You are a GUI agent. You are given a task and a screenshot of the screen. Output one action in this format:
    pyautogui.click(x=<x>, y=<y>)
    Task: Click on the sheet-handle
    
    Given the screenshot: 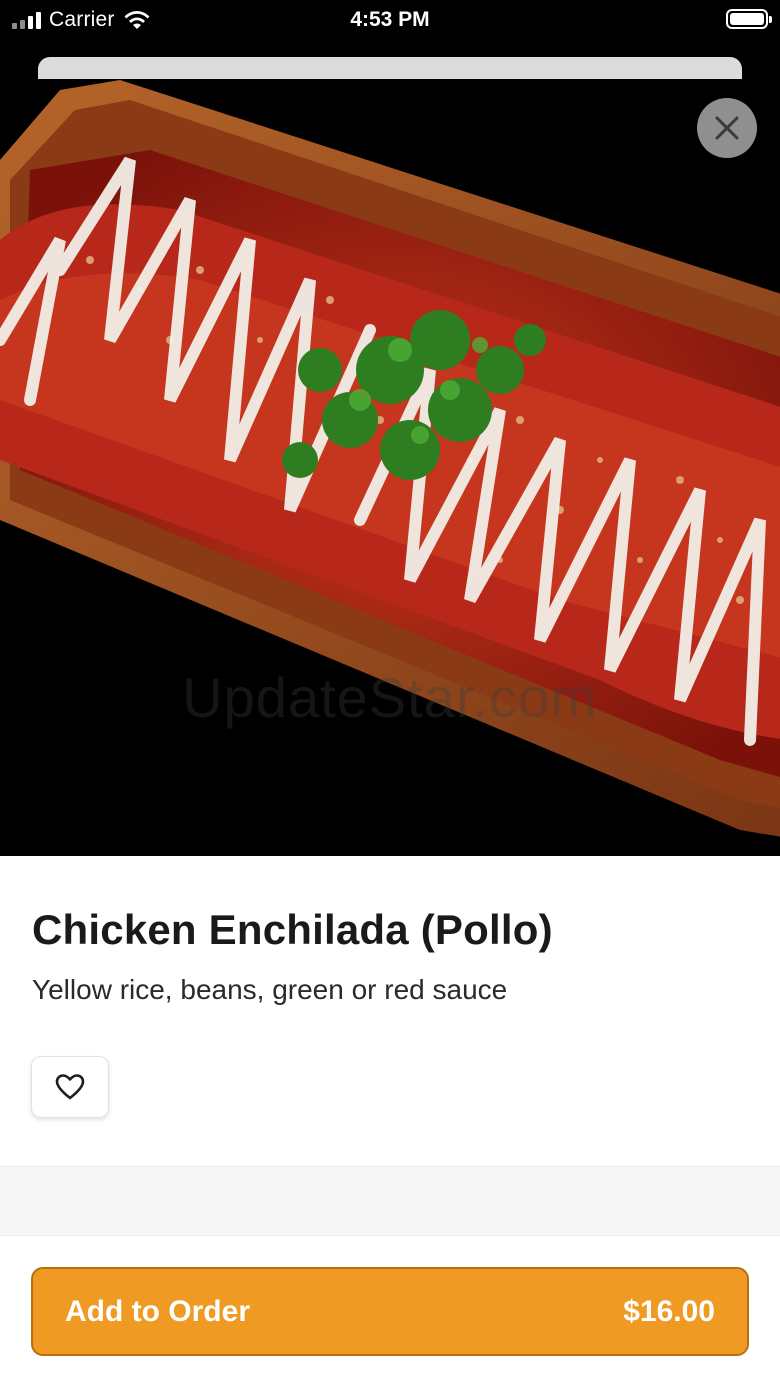 What is the action you would take?
    pyautogui.click(x=390, y=68)
    